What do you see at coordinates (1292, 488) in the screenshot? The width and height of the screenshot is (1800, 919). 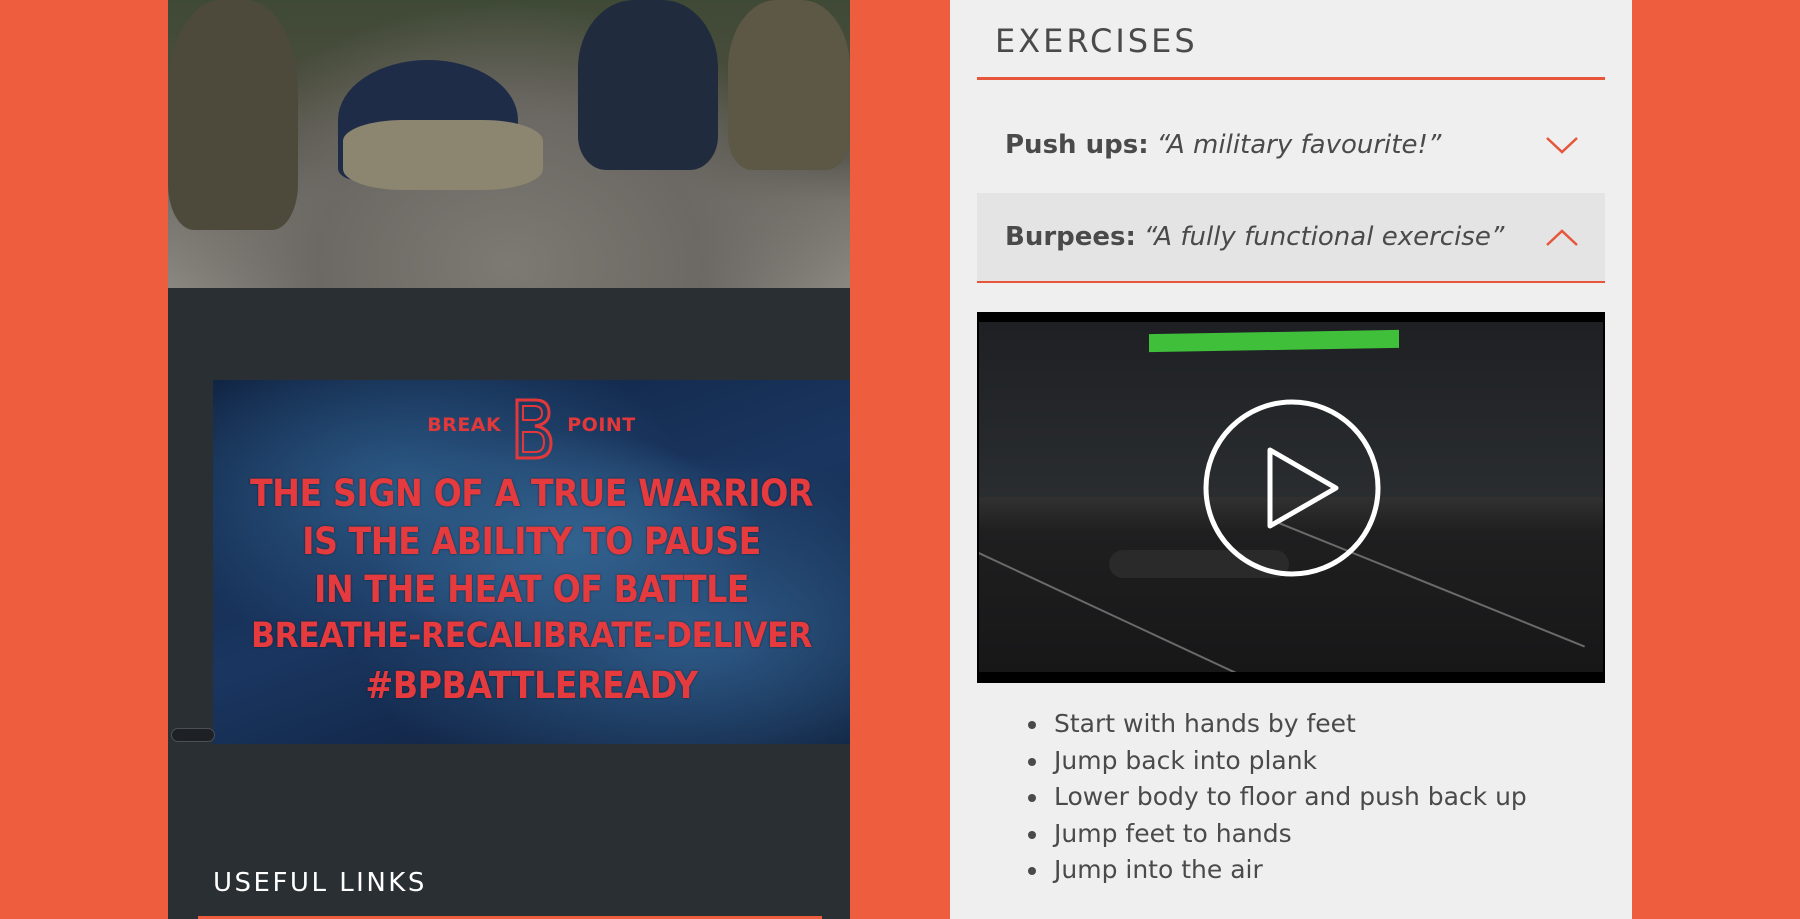 I see `play-icon` at bounding box center [1292, 488].